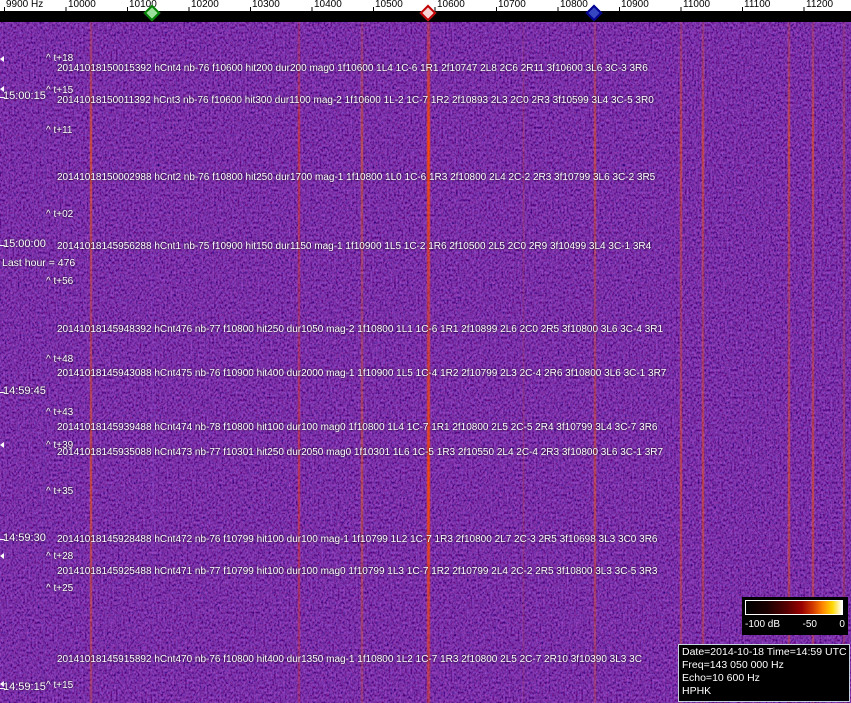 The width and height of the screenshot is (851, 703). What do you see at coordinates (389, 5) in the screenshot?
I see `freq-tick-label: 10500` at bounding box center [389, 5].